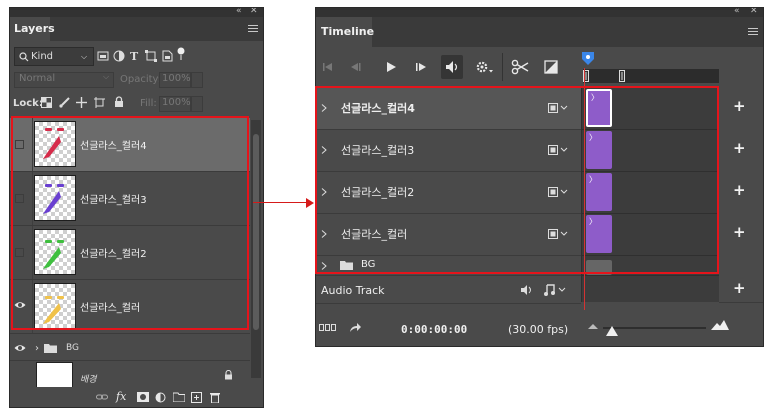 The height and width of the screenshot is (415, 770). I want to click on group-name: BG, so click(72, 348).